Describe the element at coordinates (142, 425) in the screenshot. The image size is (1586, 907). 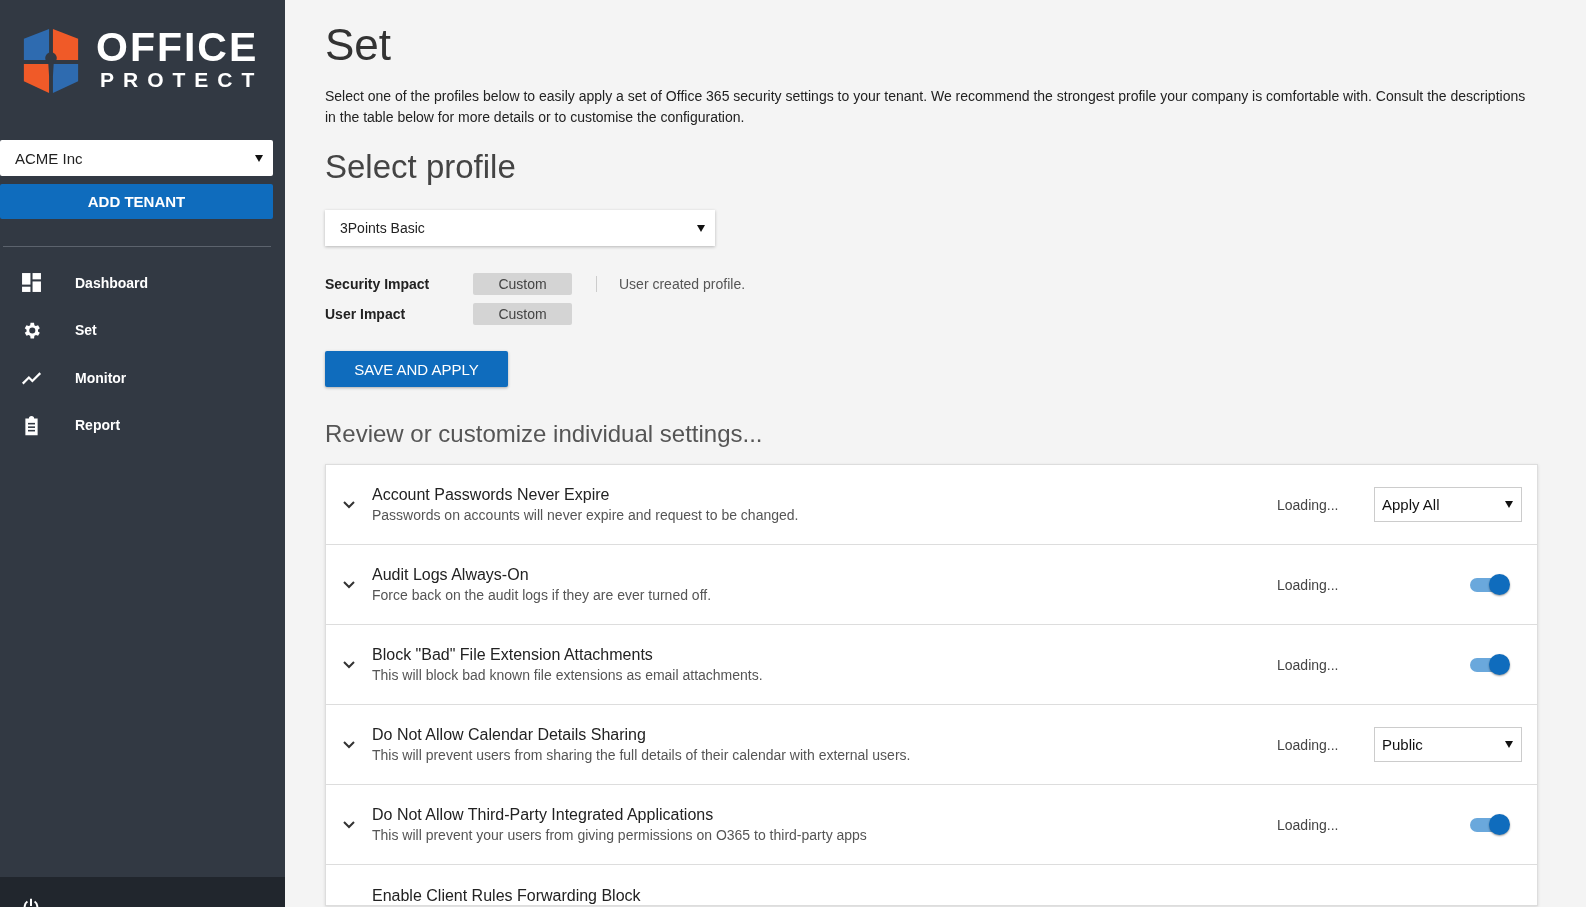
I see `nav-item: Report` at that location.